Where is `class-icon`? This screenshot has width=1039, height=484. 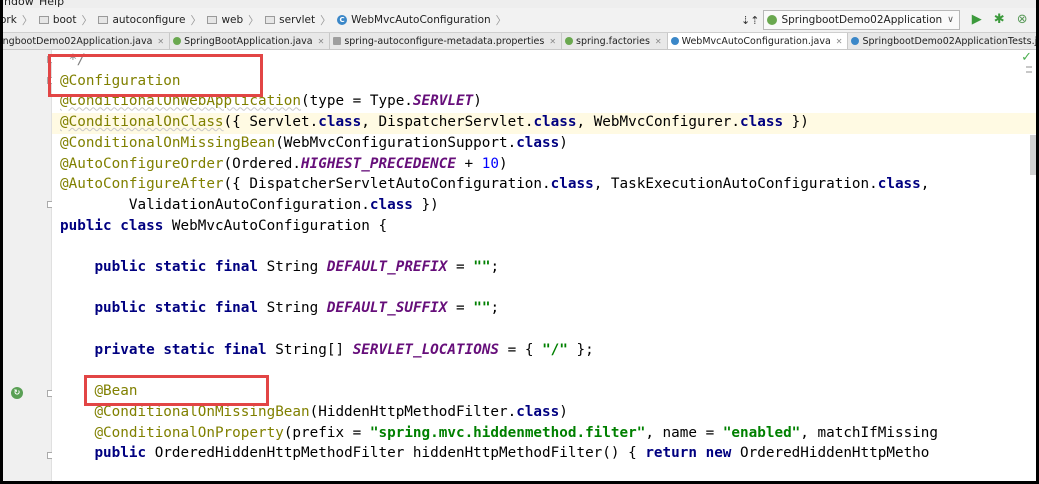 class-icon is located at coordinates (674, 41).